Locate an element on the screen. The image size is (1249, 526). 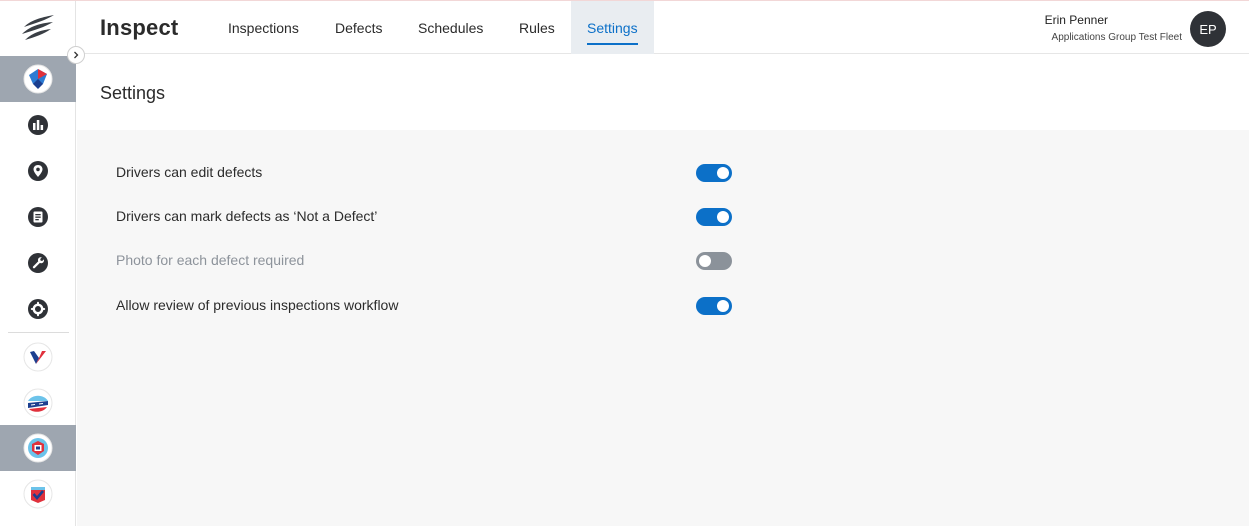
app-shield-icon is located at coordinates (38, 448).